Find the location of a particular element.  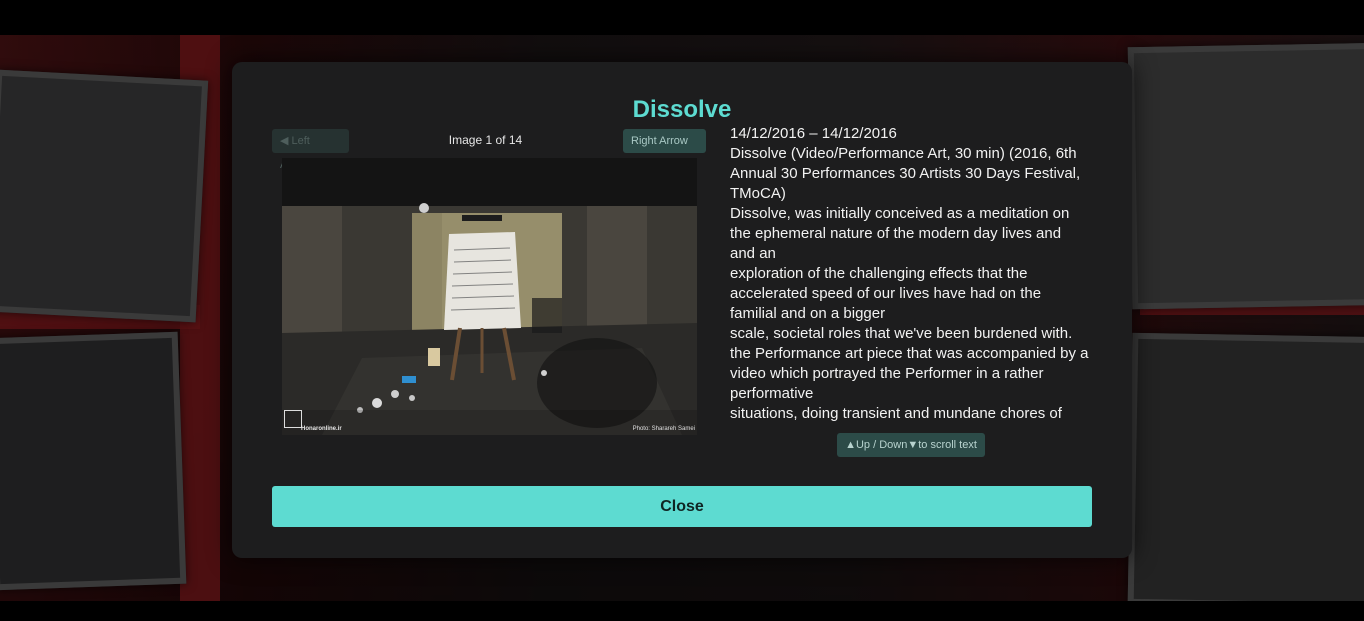

close-button: Close is located at coordinates (682, 506).